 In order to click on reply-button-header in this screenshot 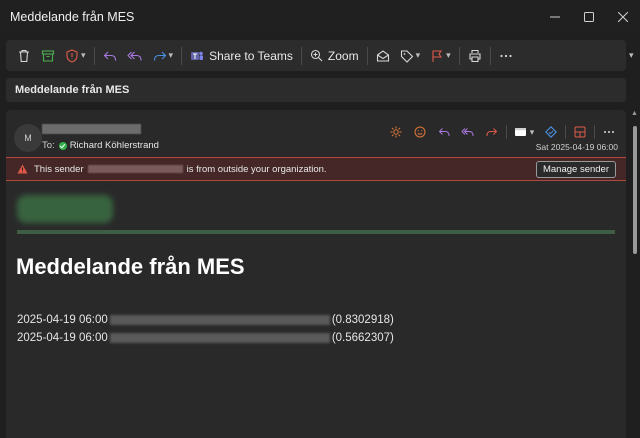, I will do `click(444, 132)`.